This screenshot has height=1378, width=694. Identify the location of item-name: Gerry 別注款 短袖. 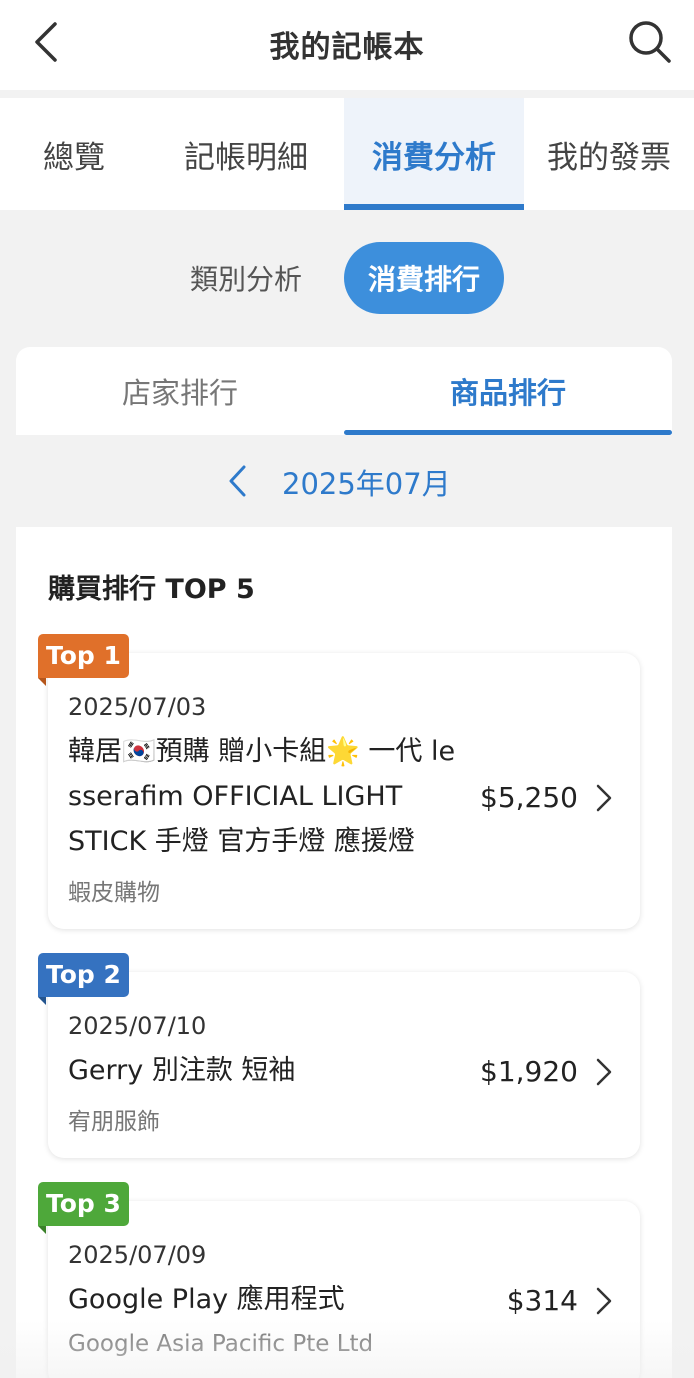
(182, 1070).